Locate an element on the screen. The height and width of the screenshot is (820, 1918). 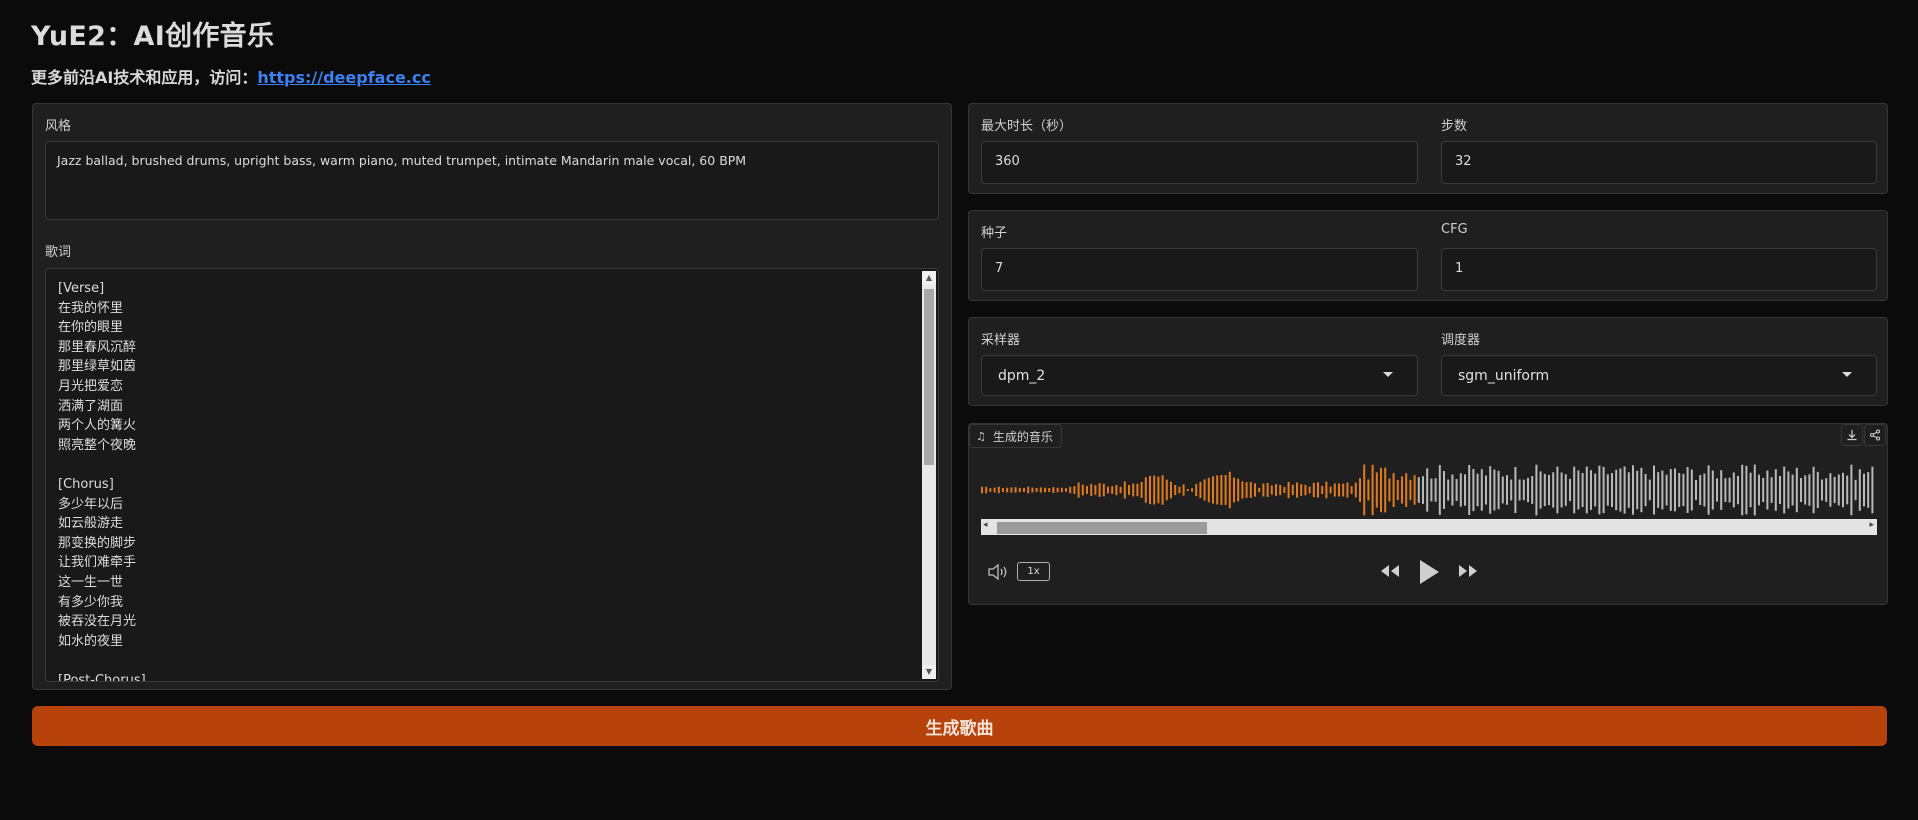
lyrics-line: [Post-Chorus] is located at coordinates (102, 677).